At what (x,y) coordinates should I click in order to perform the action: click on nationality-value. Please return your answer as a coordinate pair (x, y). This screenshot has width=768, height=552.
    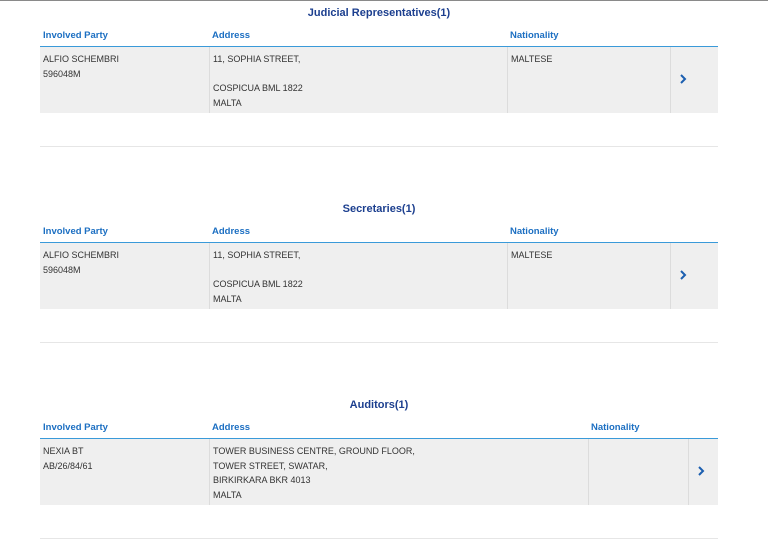
    Looking at the image, I should click on (638, 451).